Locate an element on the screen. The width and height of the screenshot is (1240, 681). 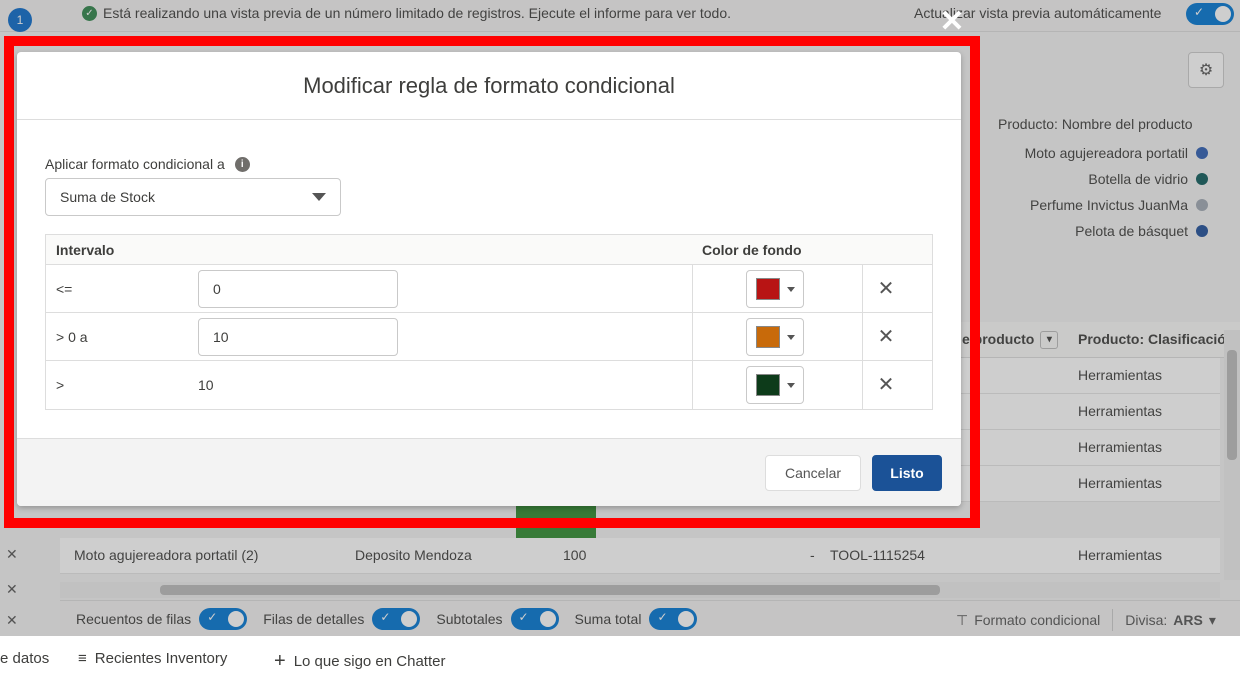
close-modal-icon: ✕ is located at coordinates (952, 22).